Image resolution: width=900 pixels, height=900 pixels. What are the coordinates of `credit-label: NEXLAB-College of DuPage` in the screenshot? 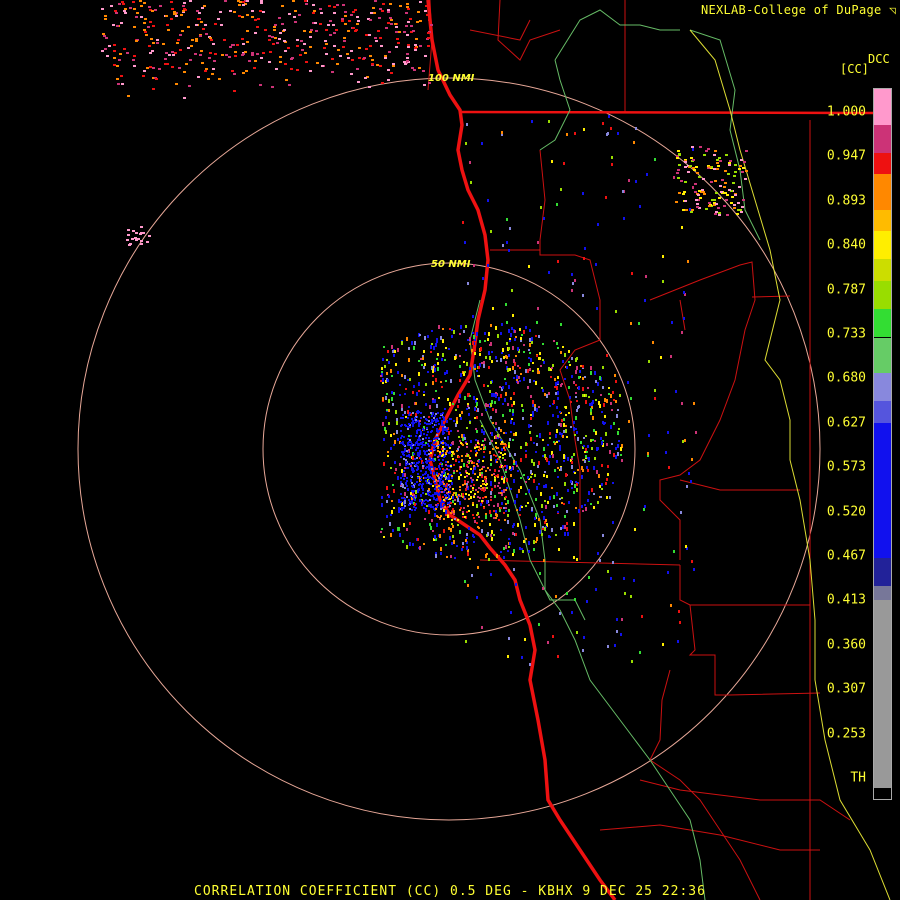 It's located at (791, 10).